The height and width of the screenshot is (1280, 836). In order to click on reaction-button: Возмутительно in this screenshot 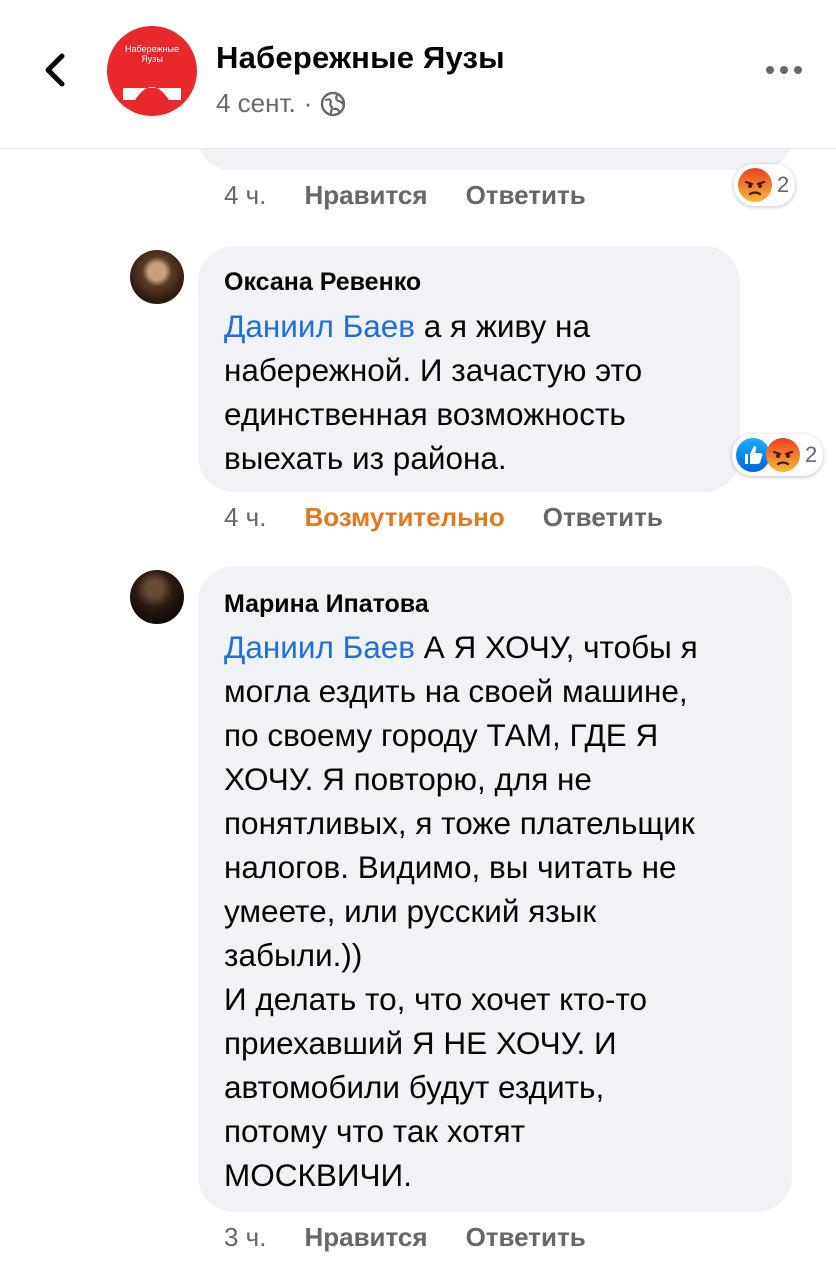, I will do `click(404, 517)`.